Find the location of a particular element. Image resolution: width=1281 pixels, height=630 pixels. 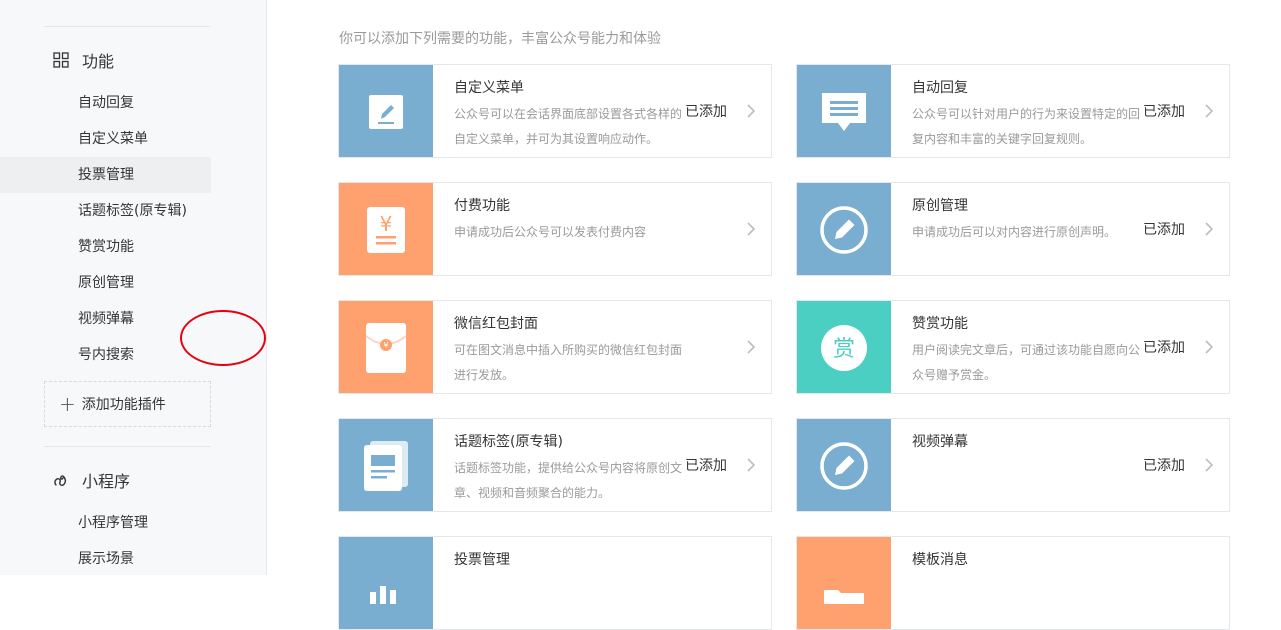

annotation-circle is located at coordinates (223, 338).